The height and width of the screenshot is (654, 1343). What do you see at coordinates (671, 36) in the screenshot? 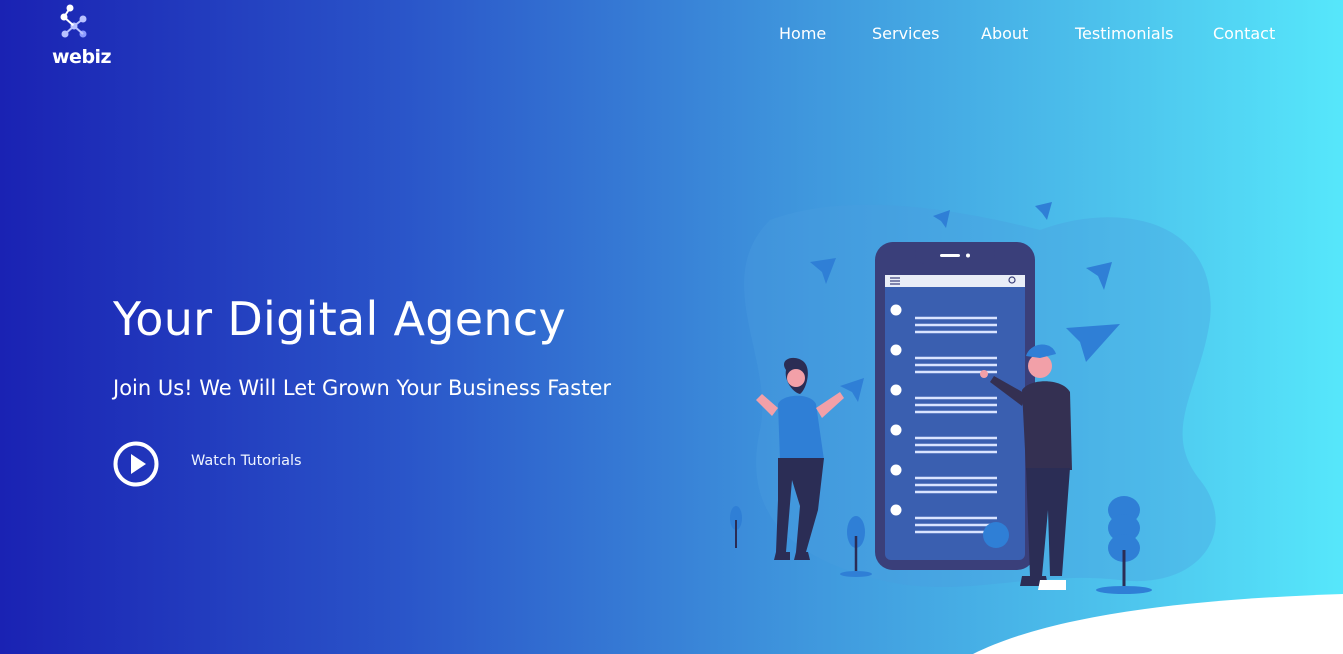
I see `main-nav: Home Services About Testimonials Contact` at bounding box center [671, 36].